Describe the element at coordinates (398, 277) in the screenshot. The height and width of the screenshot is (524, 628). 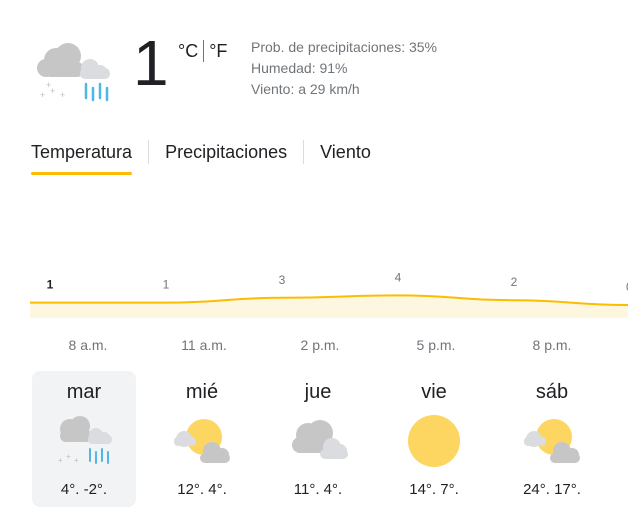
I see `temperature-value-label: 4` at that location.